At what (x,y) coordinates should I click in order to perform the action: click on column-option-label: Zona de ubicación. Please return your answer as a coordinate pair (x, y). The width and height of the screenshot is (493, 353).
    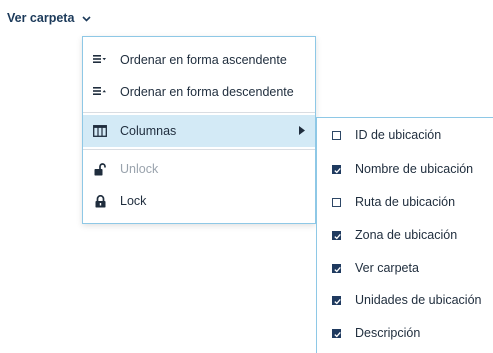
    Looking at the image, I should click on (406, 235).